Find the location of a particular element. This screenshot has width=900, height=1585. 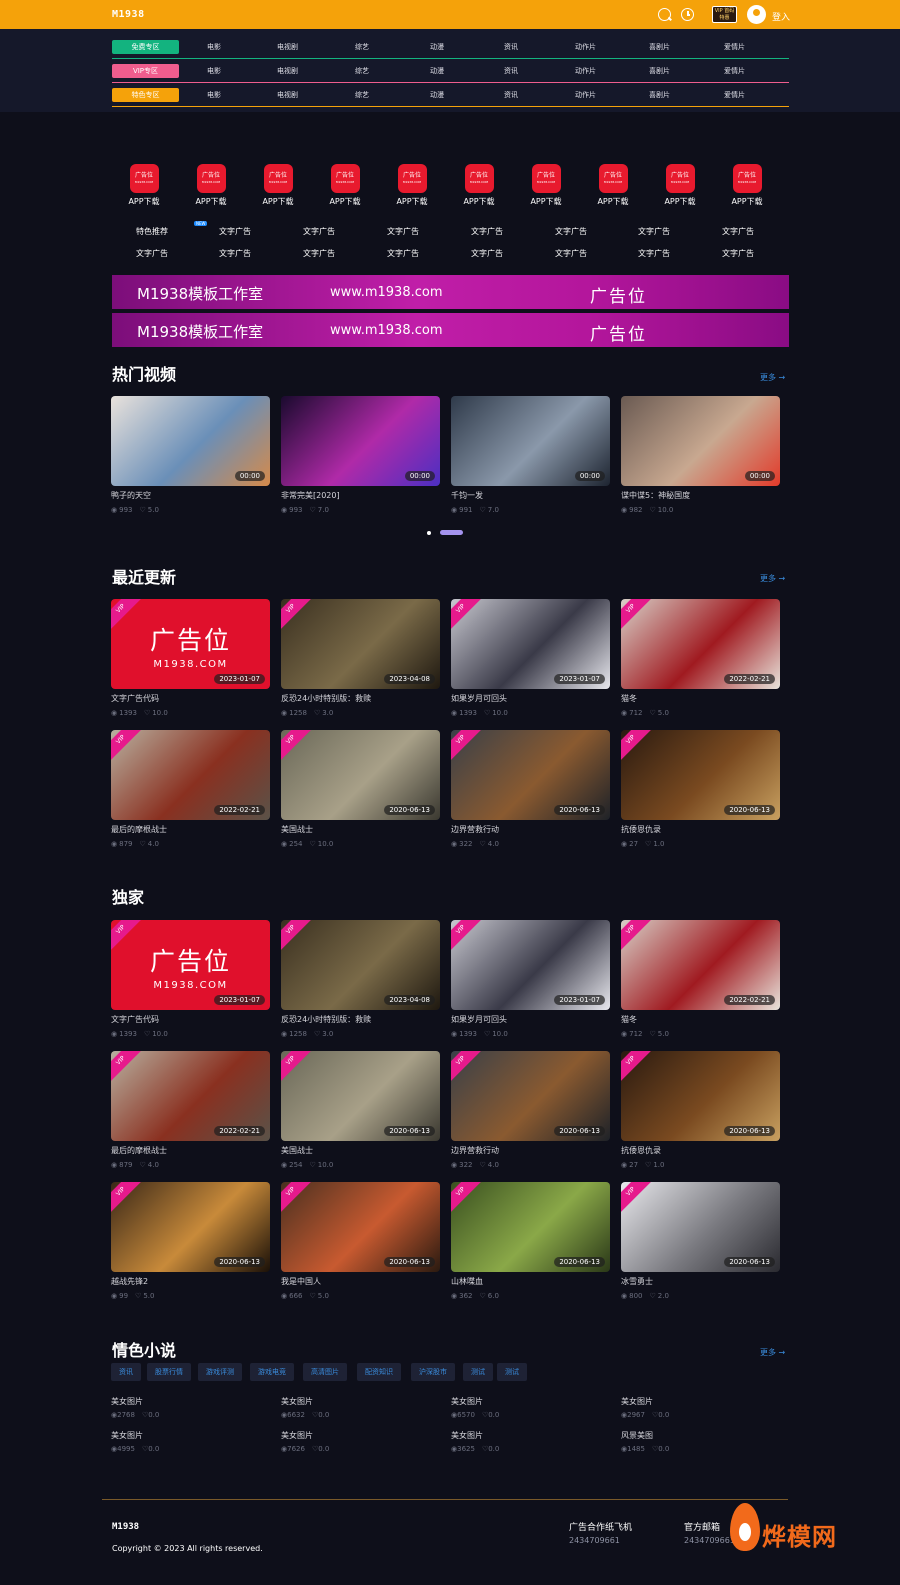

article-item: 美女图片 2967 0.0 is located at coordinates (700, 1407).